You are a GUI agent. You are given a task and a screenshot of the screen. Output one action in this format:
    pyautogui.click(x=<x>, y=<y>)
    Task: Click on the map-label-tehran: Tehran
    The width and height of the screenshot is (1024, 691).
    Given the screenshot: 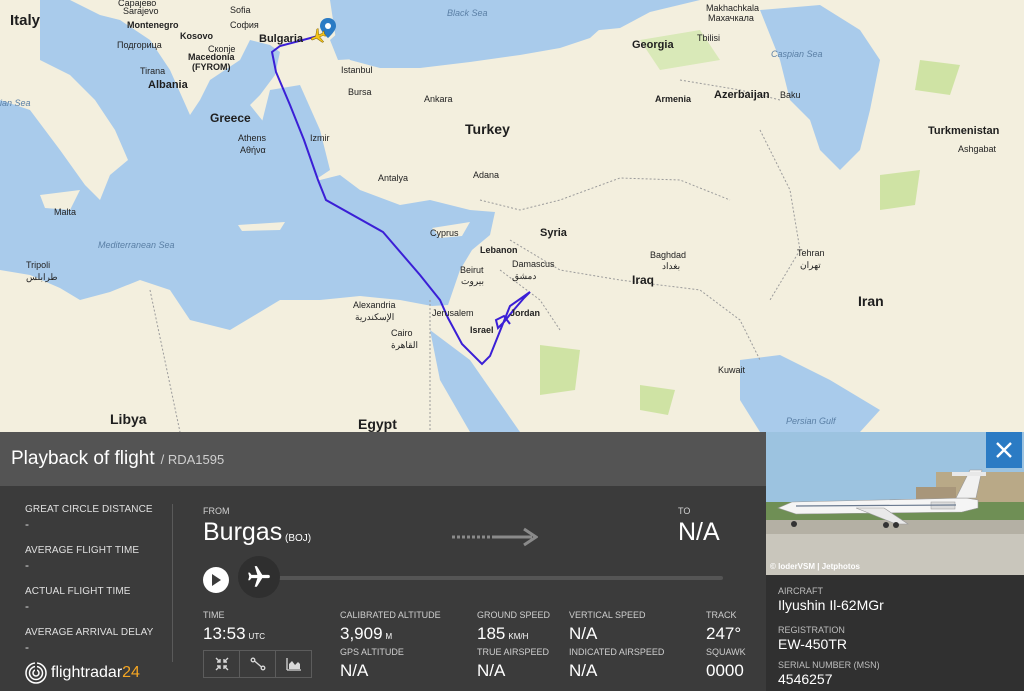 What is the action you would take?
    pyautogui.click(x=811, y=253)
    